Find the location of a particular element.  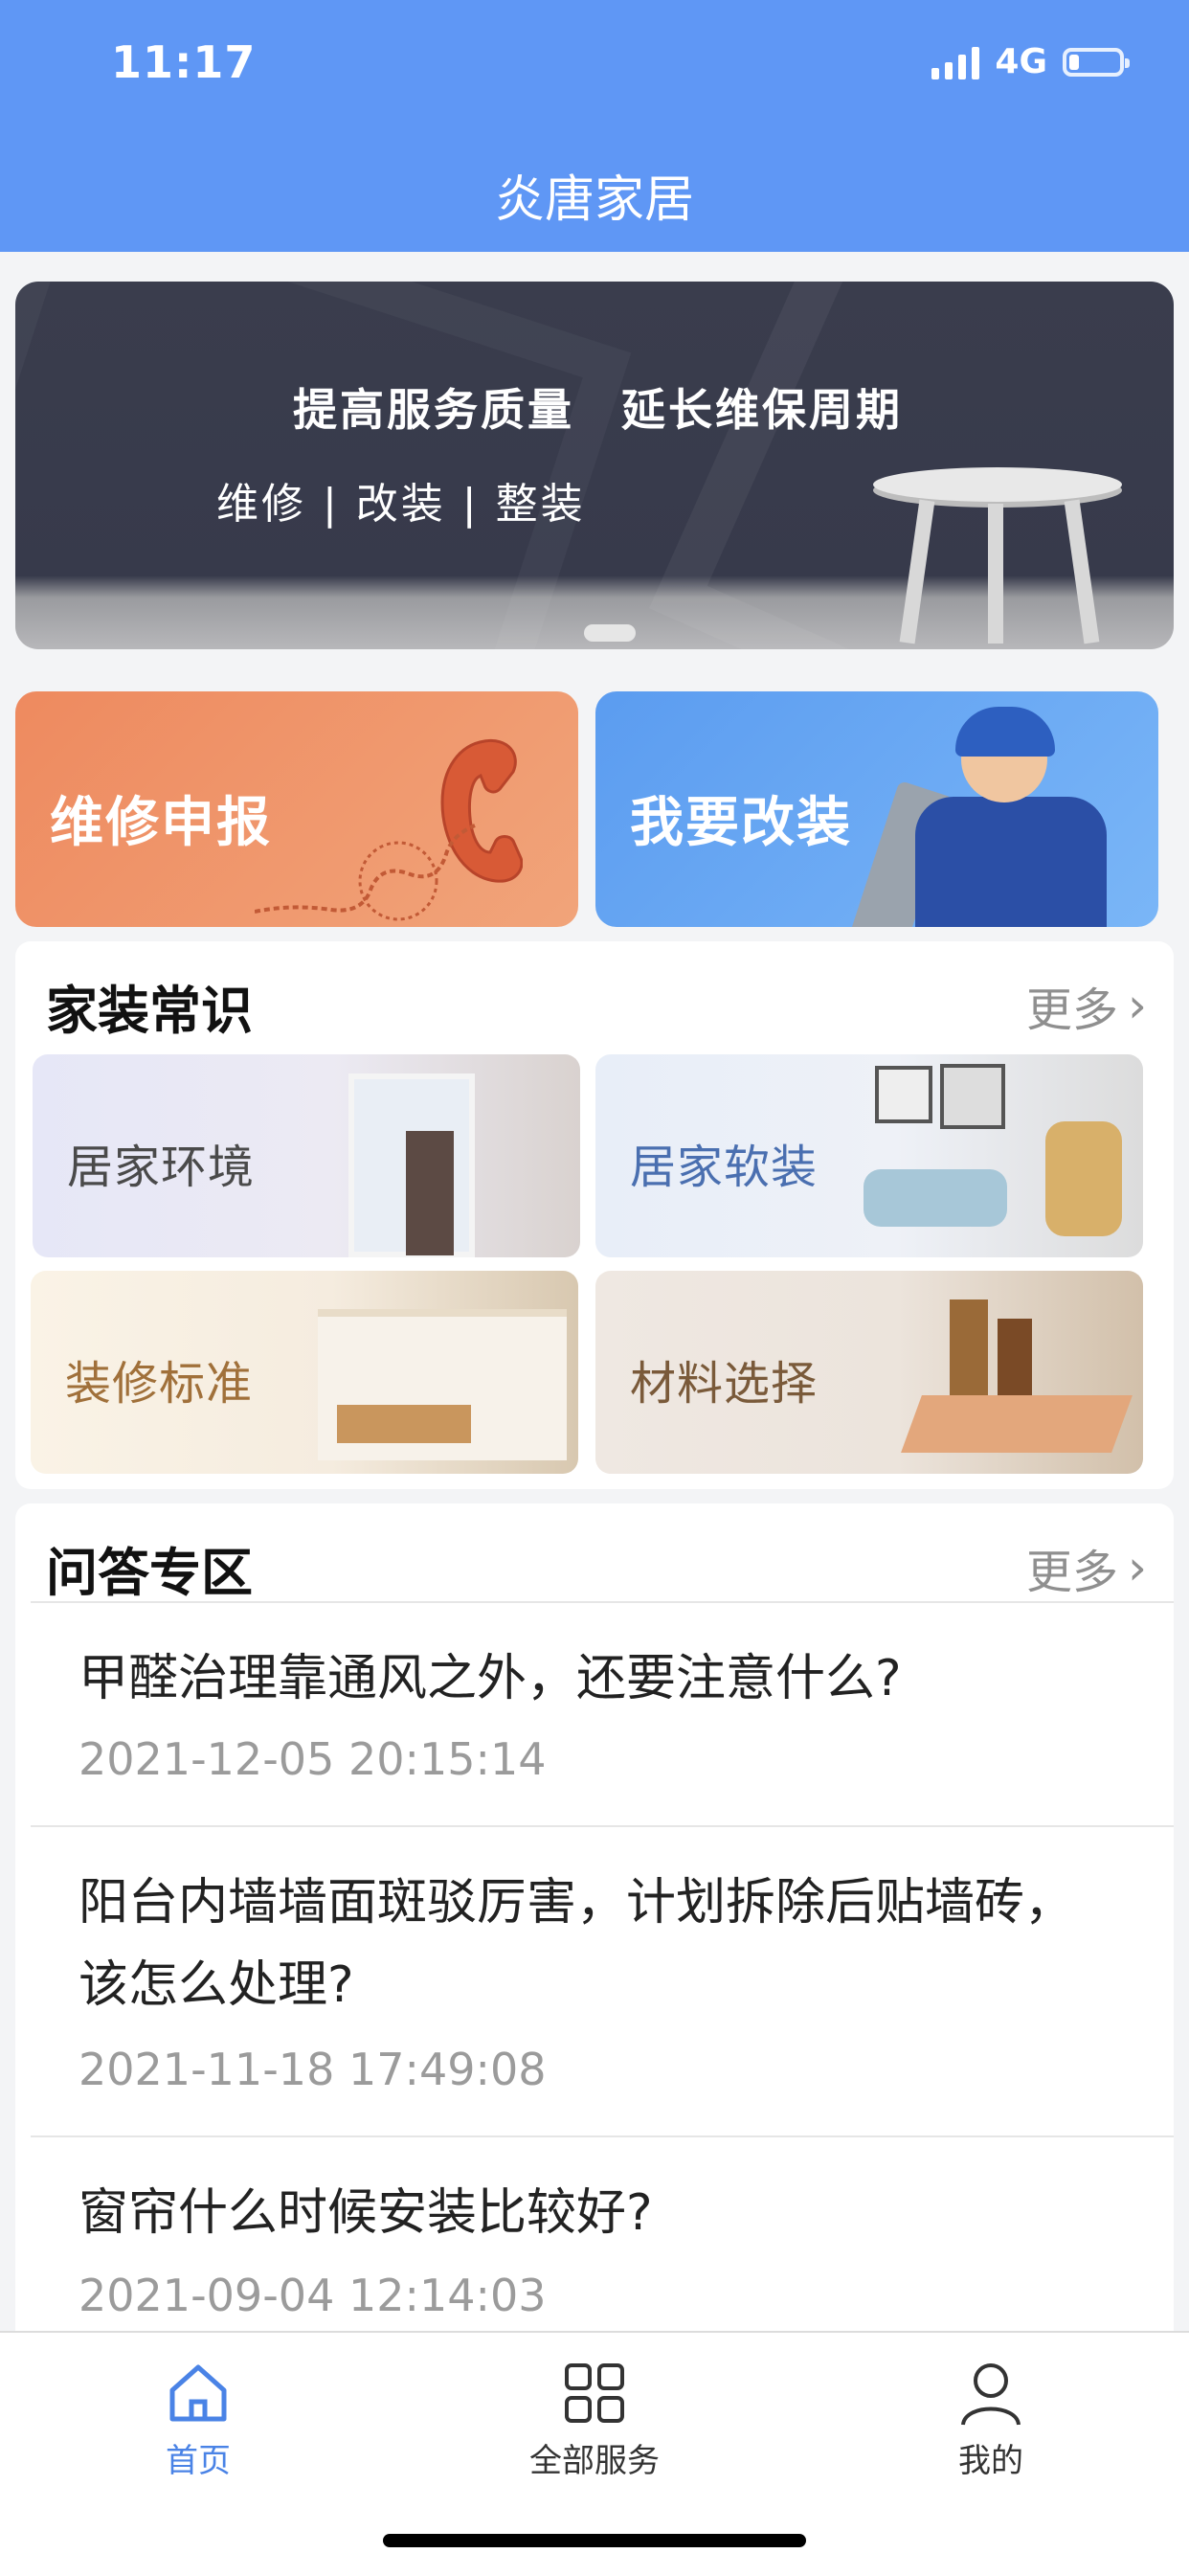

qa-date: 2021-11-18 17:49:08 is located at coordinates (313, 2069).